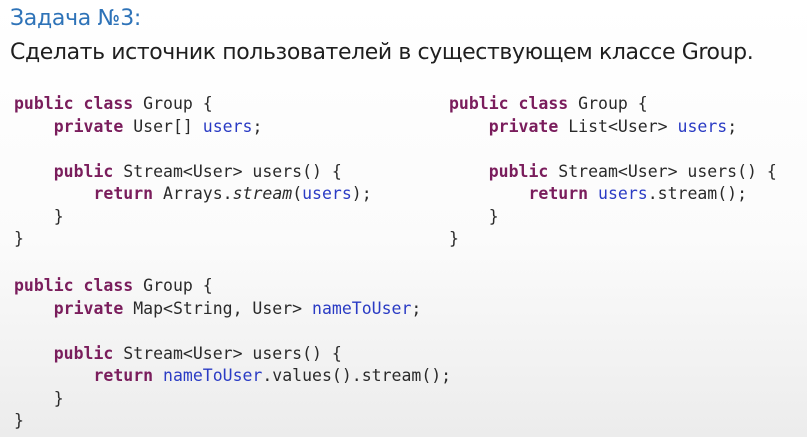 The width and height of the screenshot is (807, 437). What do you see at coordinates (361, 193) in the screenshot?
I see `code-token: );` at bounding box center [361, 193].